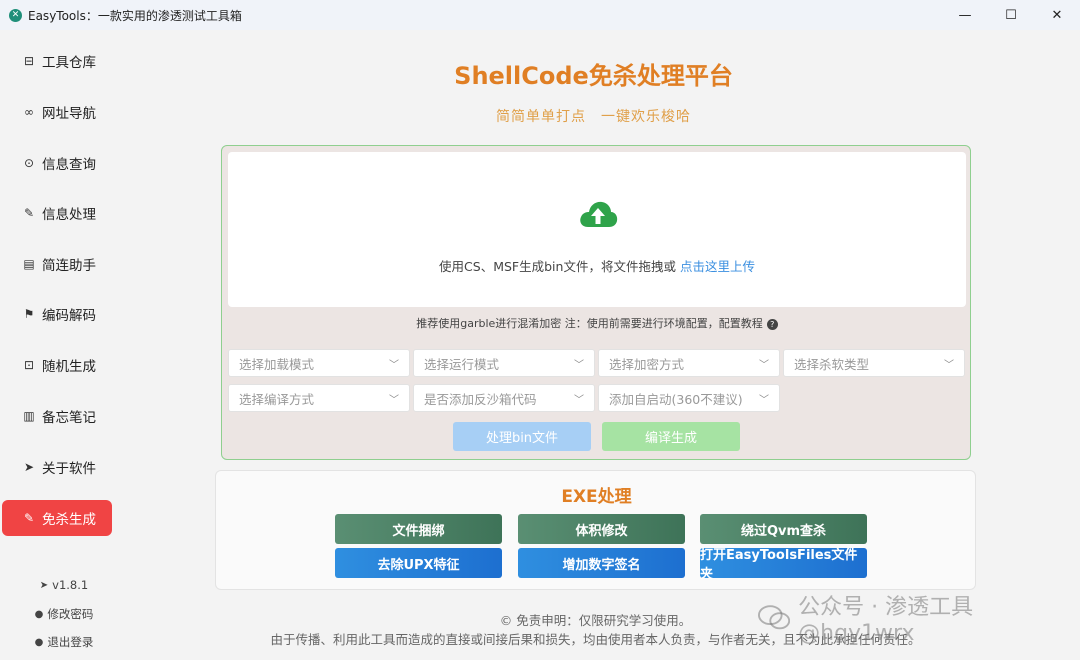 This screenshot has width=1080, height=660. What do you see at coordinates (29, 61) in the screenshot?
I see `toolbox-icon: ⊟` at bounding box center [29, 61].